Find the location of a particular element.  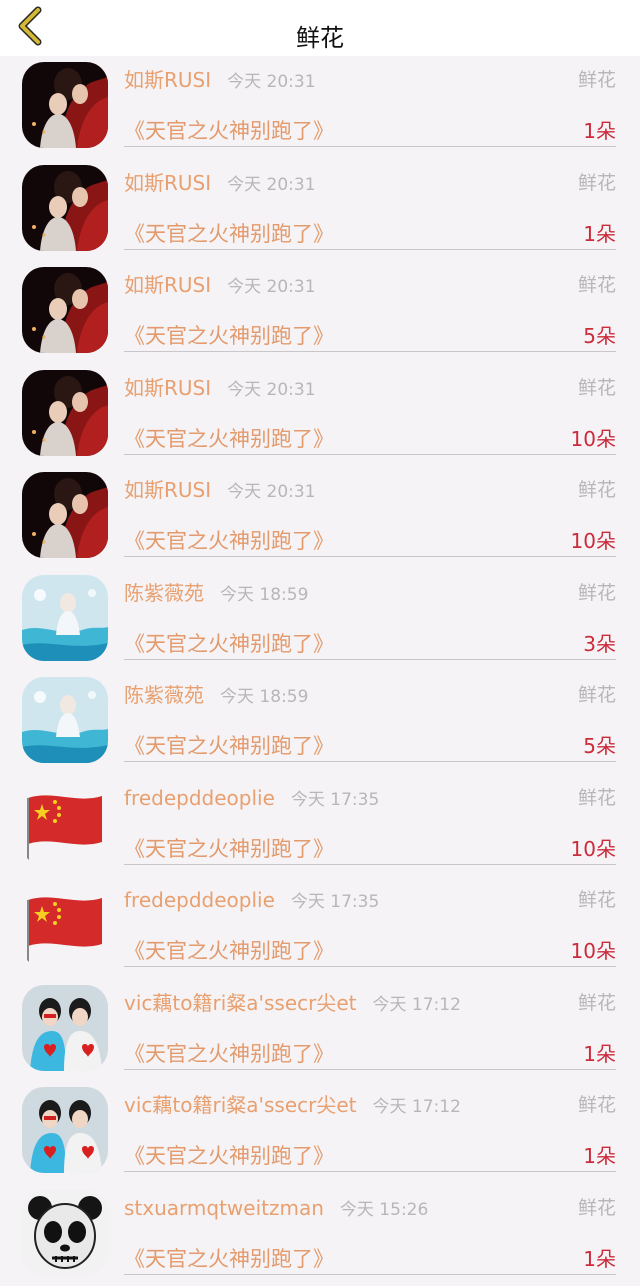

list-item: 陈紫薇苑今天 18:59 鲜花 《天官之火神别跑了》 5朵 is located at coordinates (320, 722).